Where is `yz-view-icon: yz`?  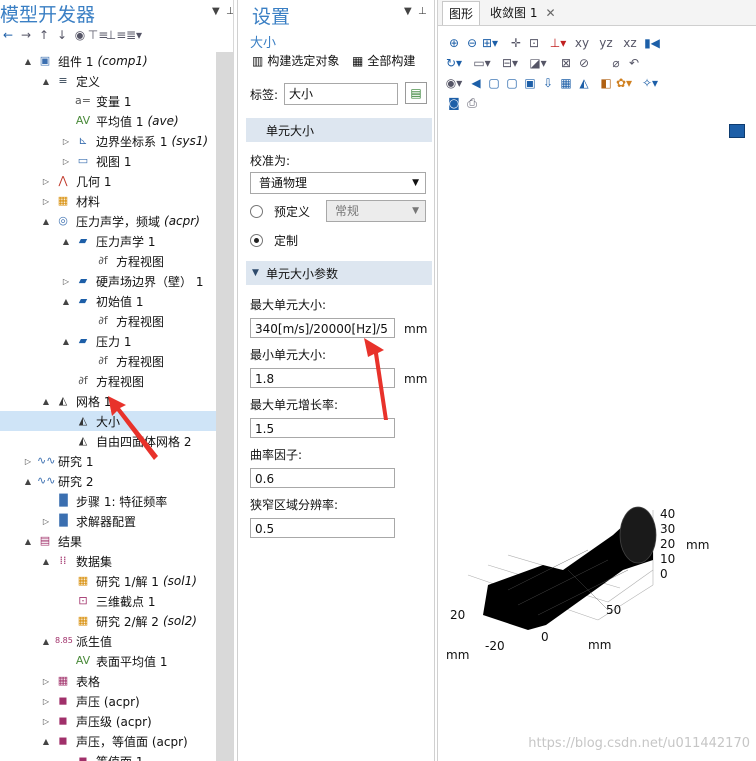 yz-view-icon: yz is located at coordinates (606, 43).